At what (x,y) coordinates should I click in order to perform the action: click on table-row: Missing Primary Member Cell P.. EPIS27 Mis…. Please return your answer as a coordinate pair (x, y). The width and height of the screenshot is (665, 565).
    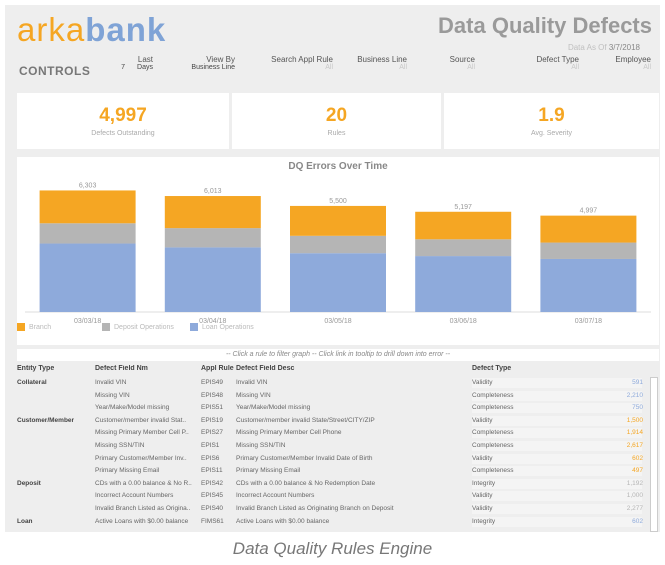
    Looking at the image, I should click on (332, 433).